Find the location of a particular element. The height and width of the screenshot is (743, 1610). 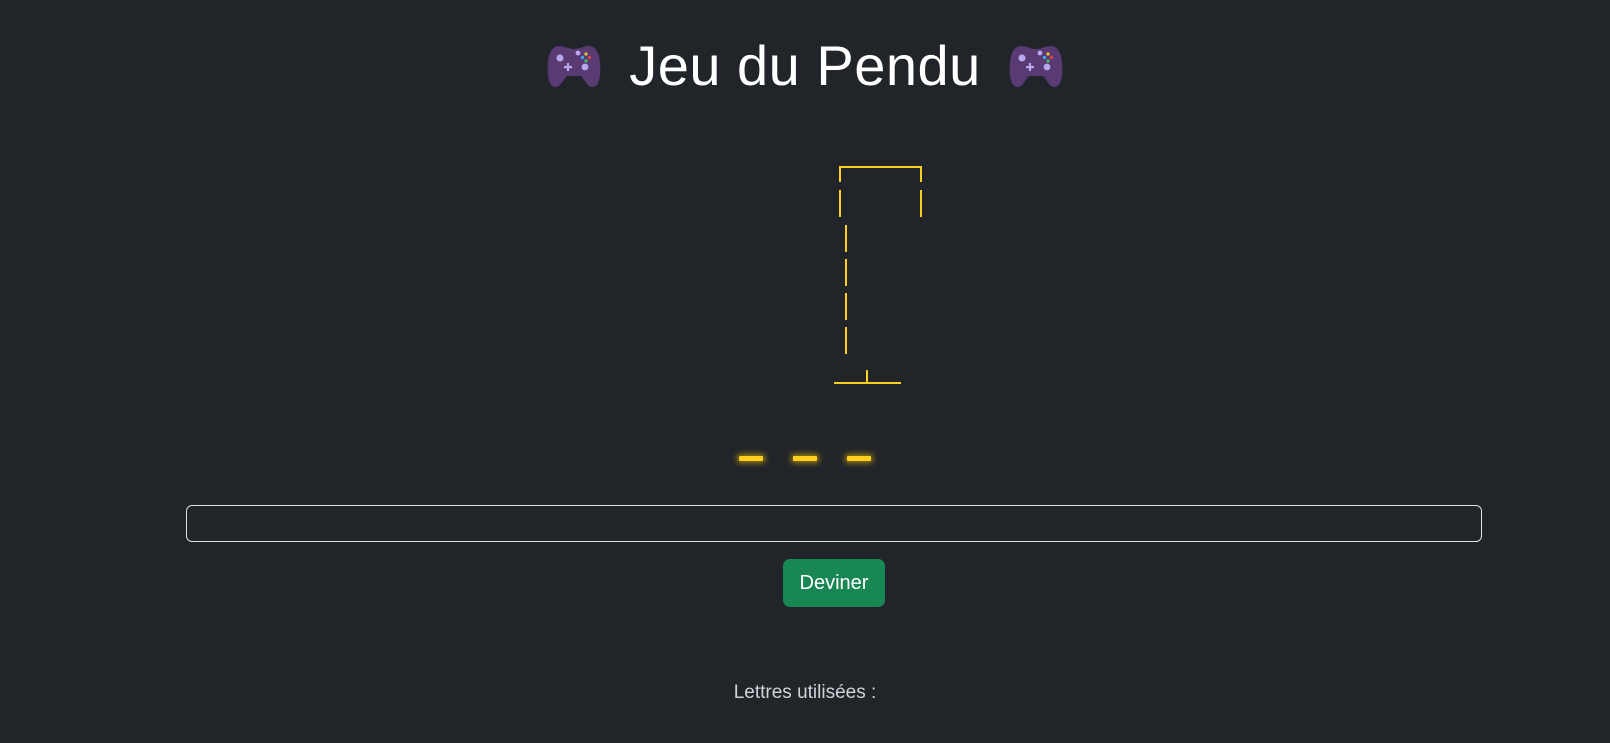

guess-button: Deviner is located at coordinates (834, 583).